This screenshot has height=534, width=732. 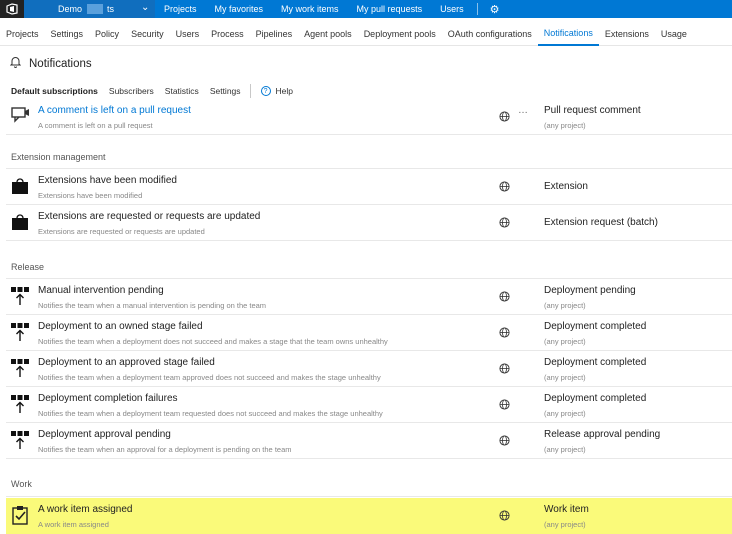 I want to click on tab-projects: Projects, so click(x=22, y=34).